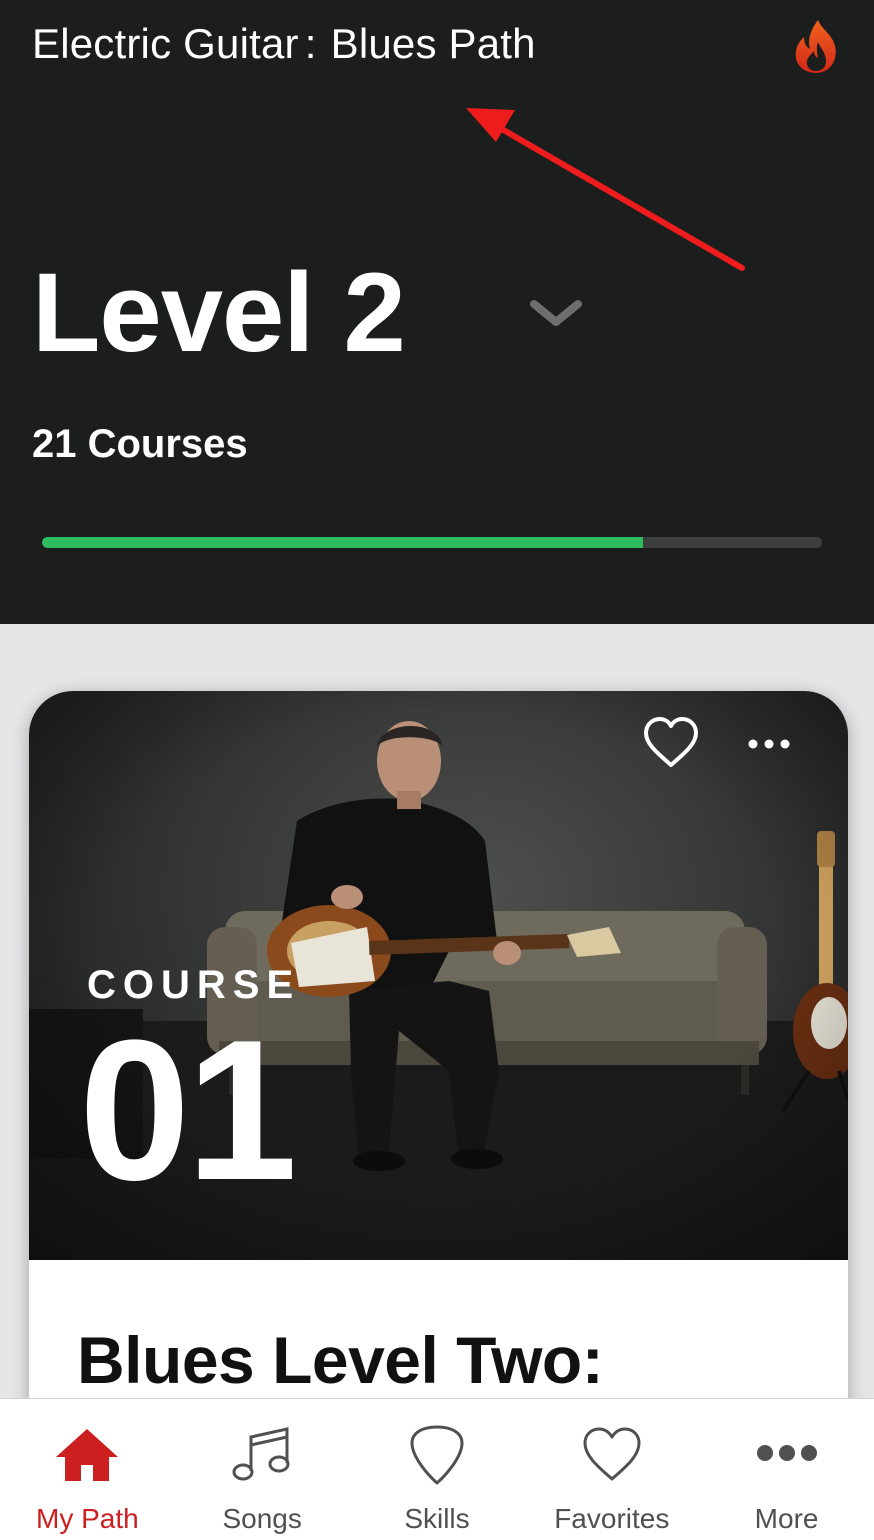 This screenshot has width=874, height=1540. I want to click on tab-my-path: My Path, so click(87, 1469).